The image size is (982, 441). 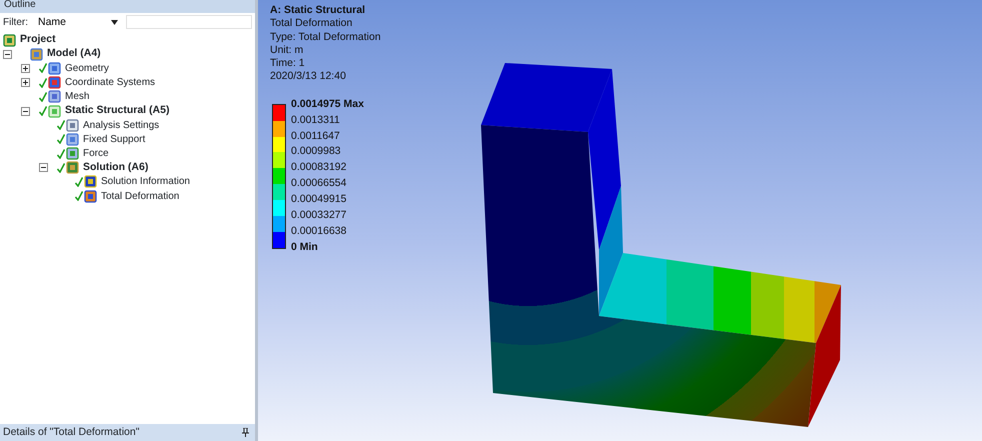 What do you see at coordinates (74, 54) in the screenshot?
I see `tree-item: Model (A4)` at bounding box center [74, 54].